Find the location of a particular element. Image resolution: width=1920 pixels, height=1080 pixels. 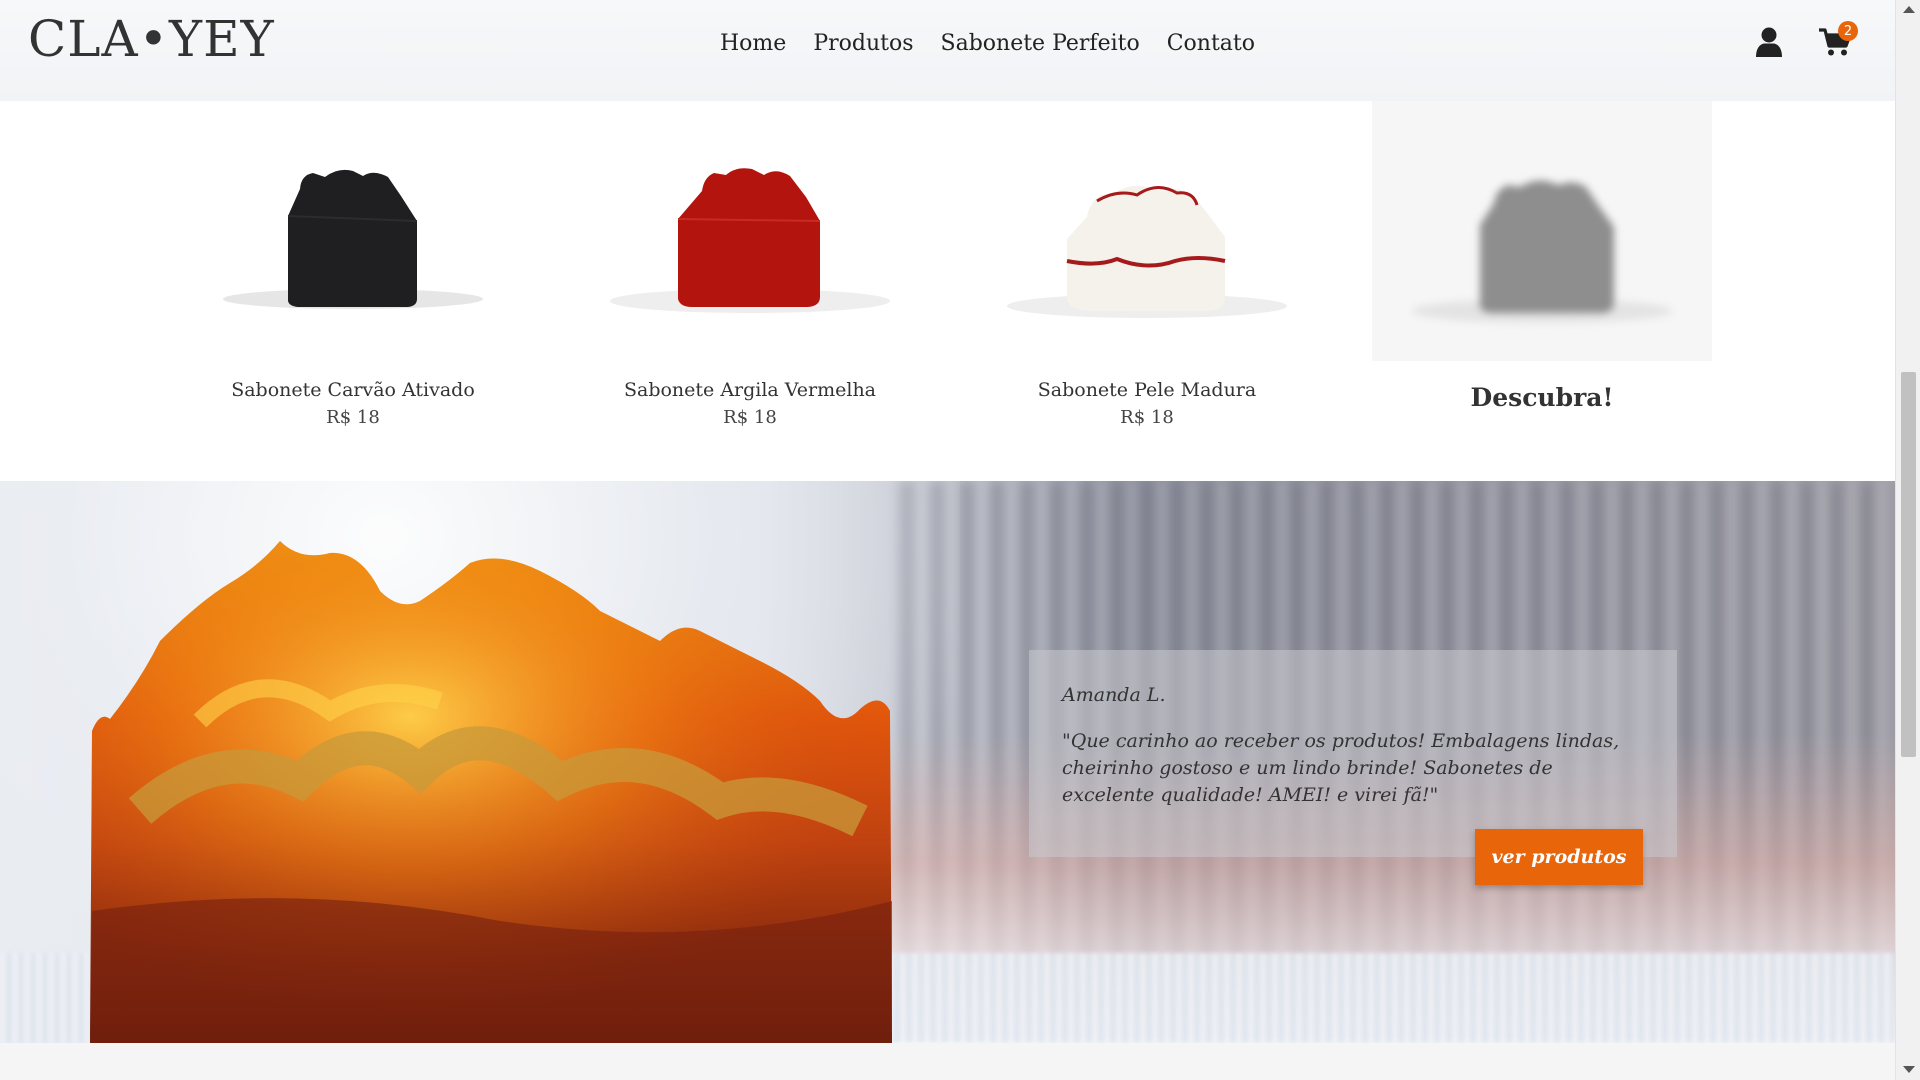

testimonial-author: Amanda L. is located at coordinates (1114, 695).